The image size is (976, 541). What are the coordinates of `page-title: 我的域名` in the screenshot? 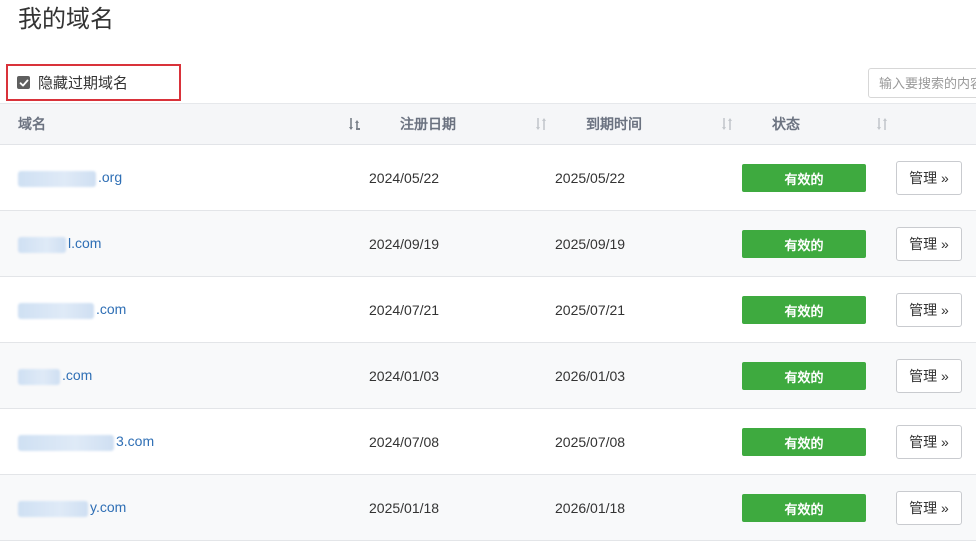 It's located at (66, 19).